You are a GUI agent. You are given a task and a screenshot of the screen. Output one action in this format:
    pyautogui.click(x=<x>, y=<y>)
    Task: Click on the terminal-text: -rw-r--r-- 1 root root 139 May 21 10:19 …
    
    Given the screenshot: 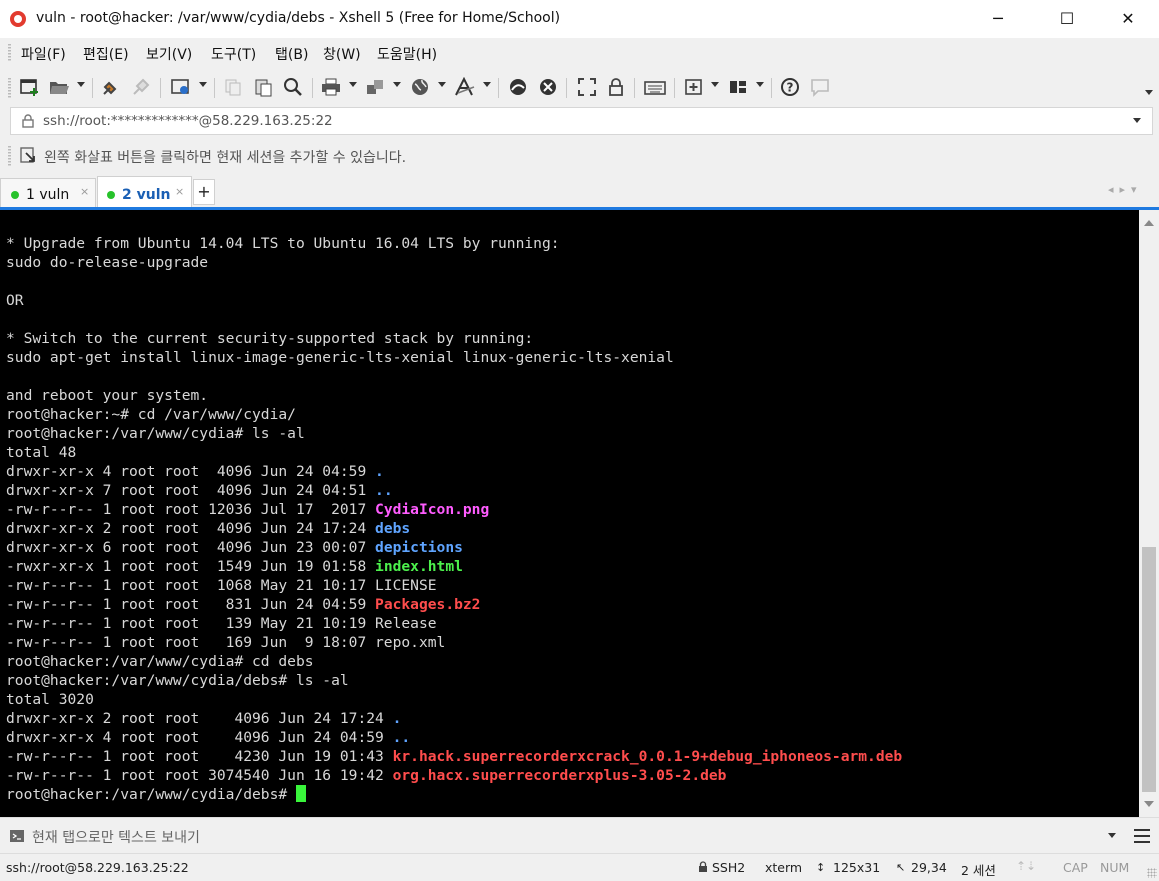 What is the action you would take?
    pyautogui.click(x=221, y=623)
    